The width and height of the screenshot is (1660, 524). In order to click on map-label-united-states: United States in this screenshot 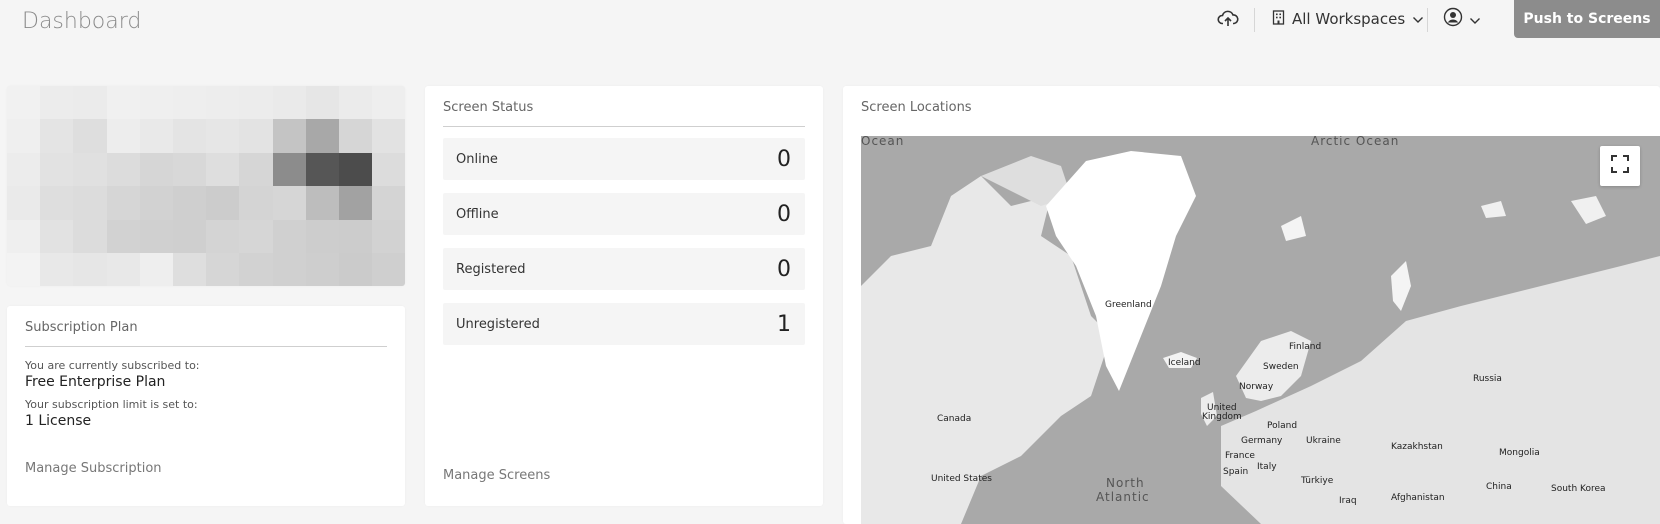, I will do `click(961, 479)`.